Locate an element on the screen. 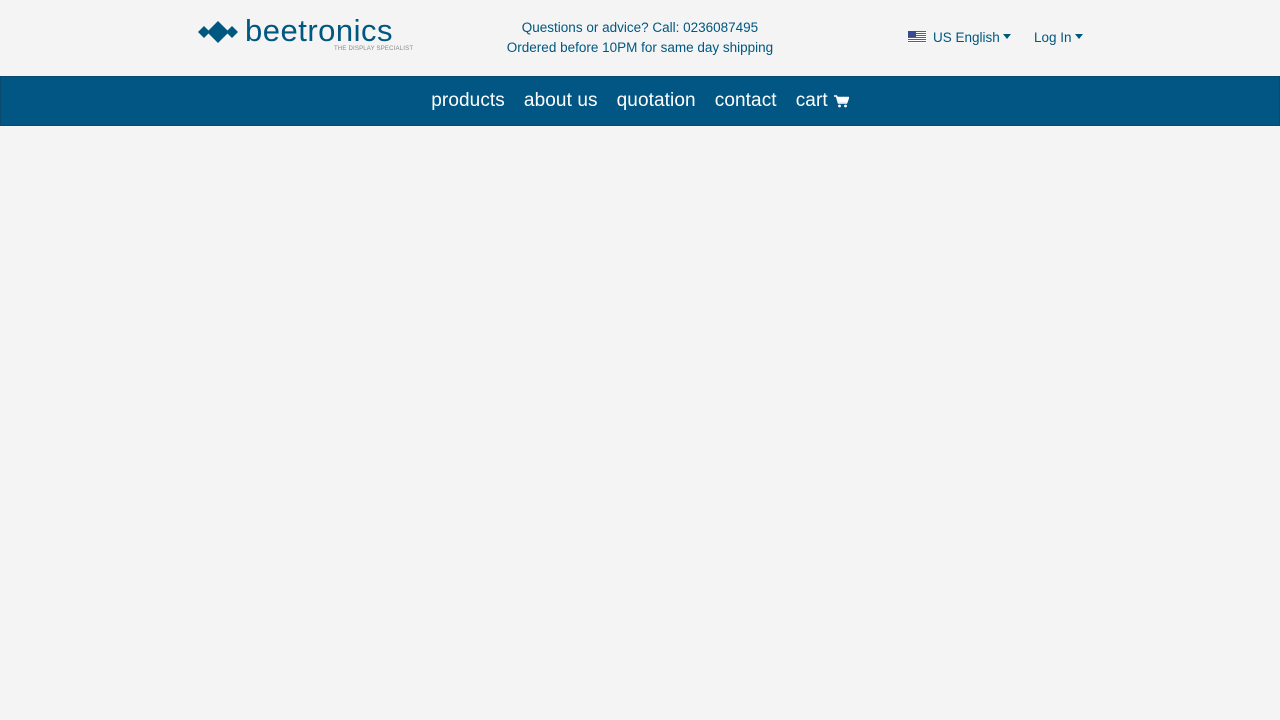 This screenshot has width=1280, height=720. nav-products: products is located at coordinates (468, 101).